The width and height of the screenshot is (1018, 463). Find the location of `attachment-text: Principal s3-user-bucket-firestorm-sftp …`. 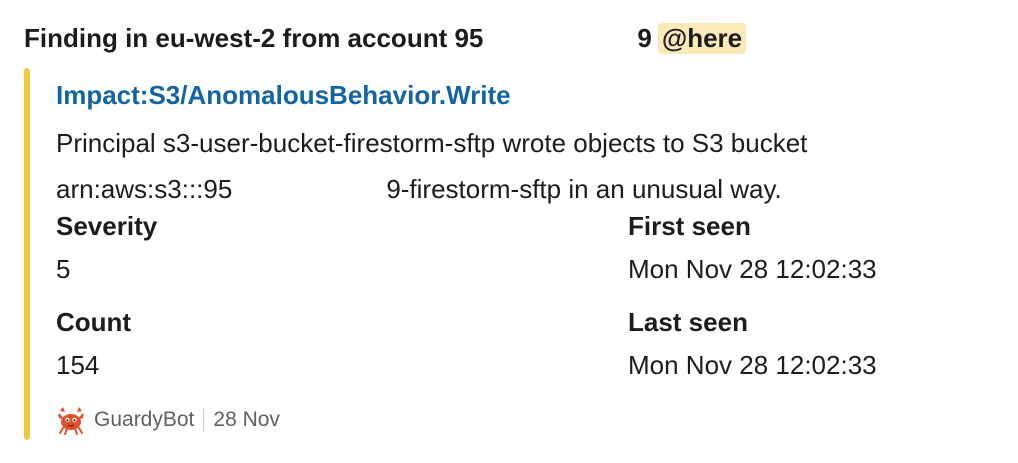

attachment-text: Principal s3-user-bucket-firestorm-sftp … is located at coordinates (431, 166).